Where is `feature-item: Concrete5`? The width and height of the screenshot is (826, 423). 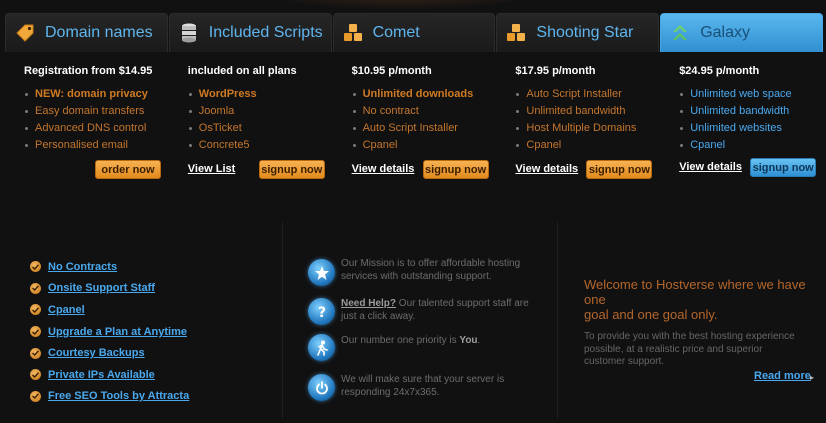 feature-item: Concrete5 is located at coordinates (260, 145).